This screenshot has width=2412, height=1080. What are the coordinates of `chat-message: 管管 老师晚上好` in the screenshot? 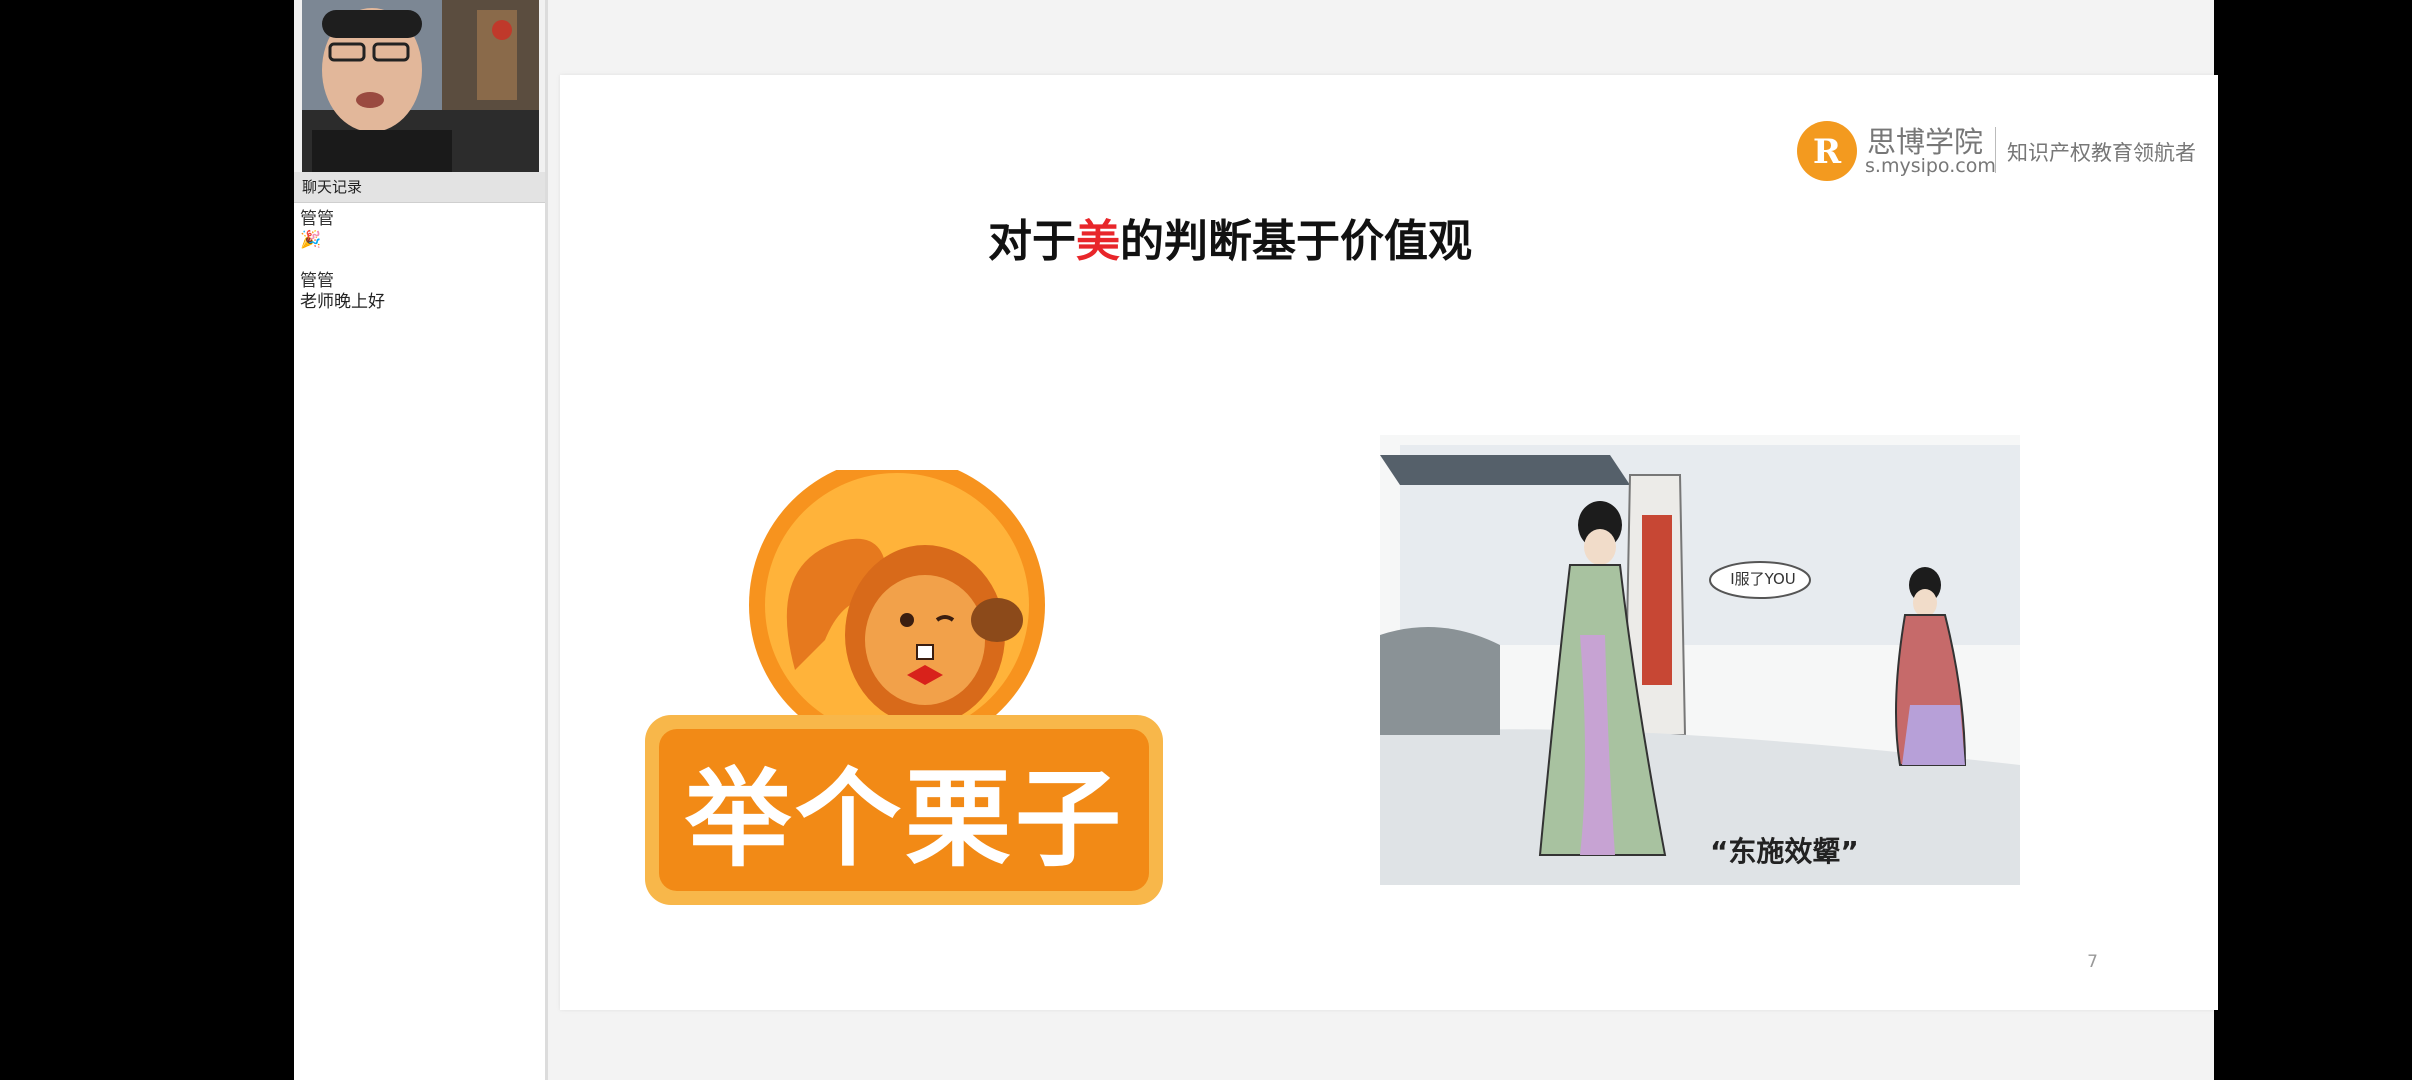 It's located at (419, 289).